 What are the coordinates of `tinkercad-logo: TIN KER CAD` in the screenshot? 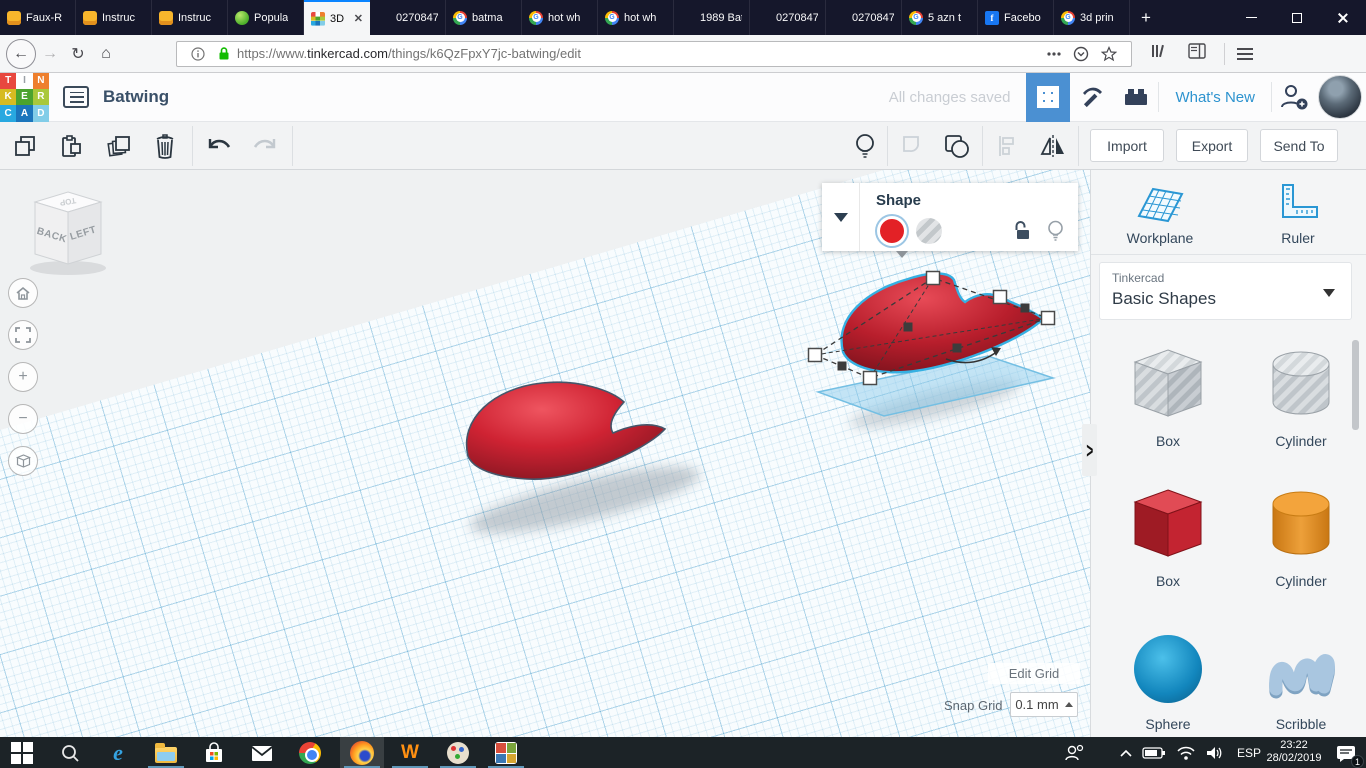 It's located at (24, 97).